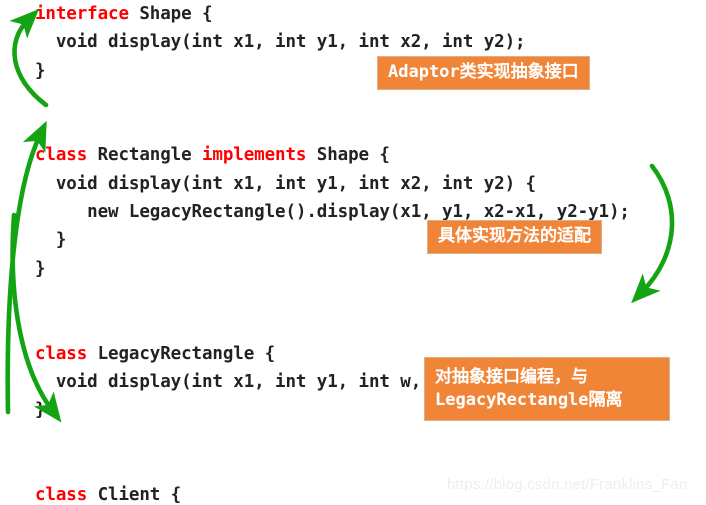 The height and width of the screenshot is (505, 706). I want to click on watermark-url: https://blog.csdn.net/Franklins_Fan, so click(567, 484).